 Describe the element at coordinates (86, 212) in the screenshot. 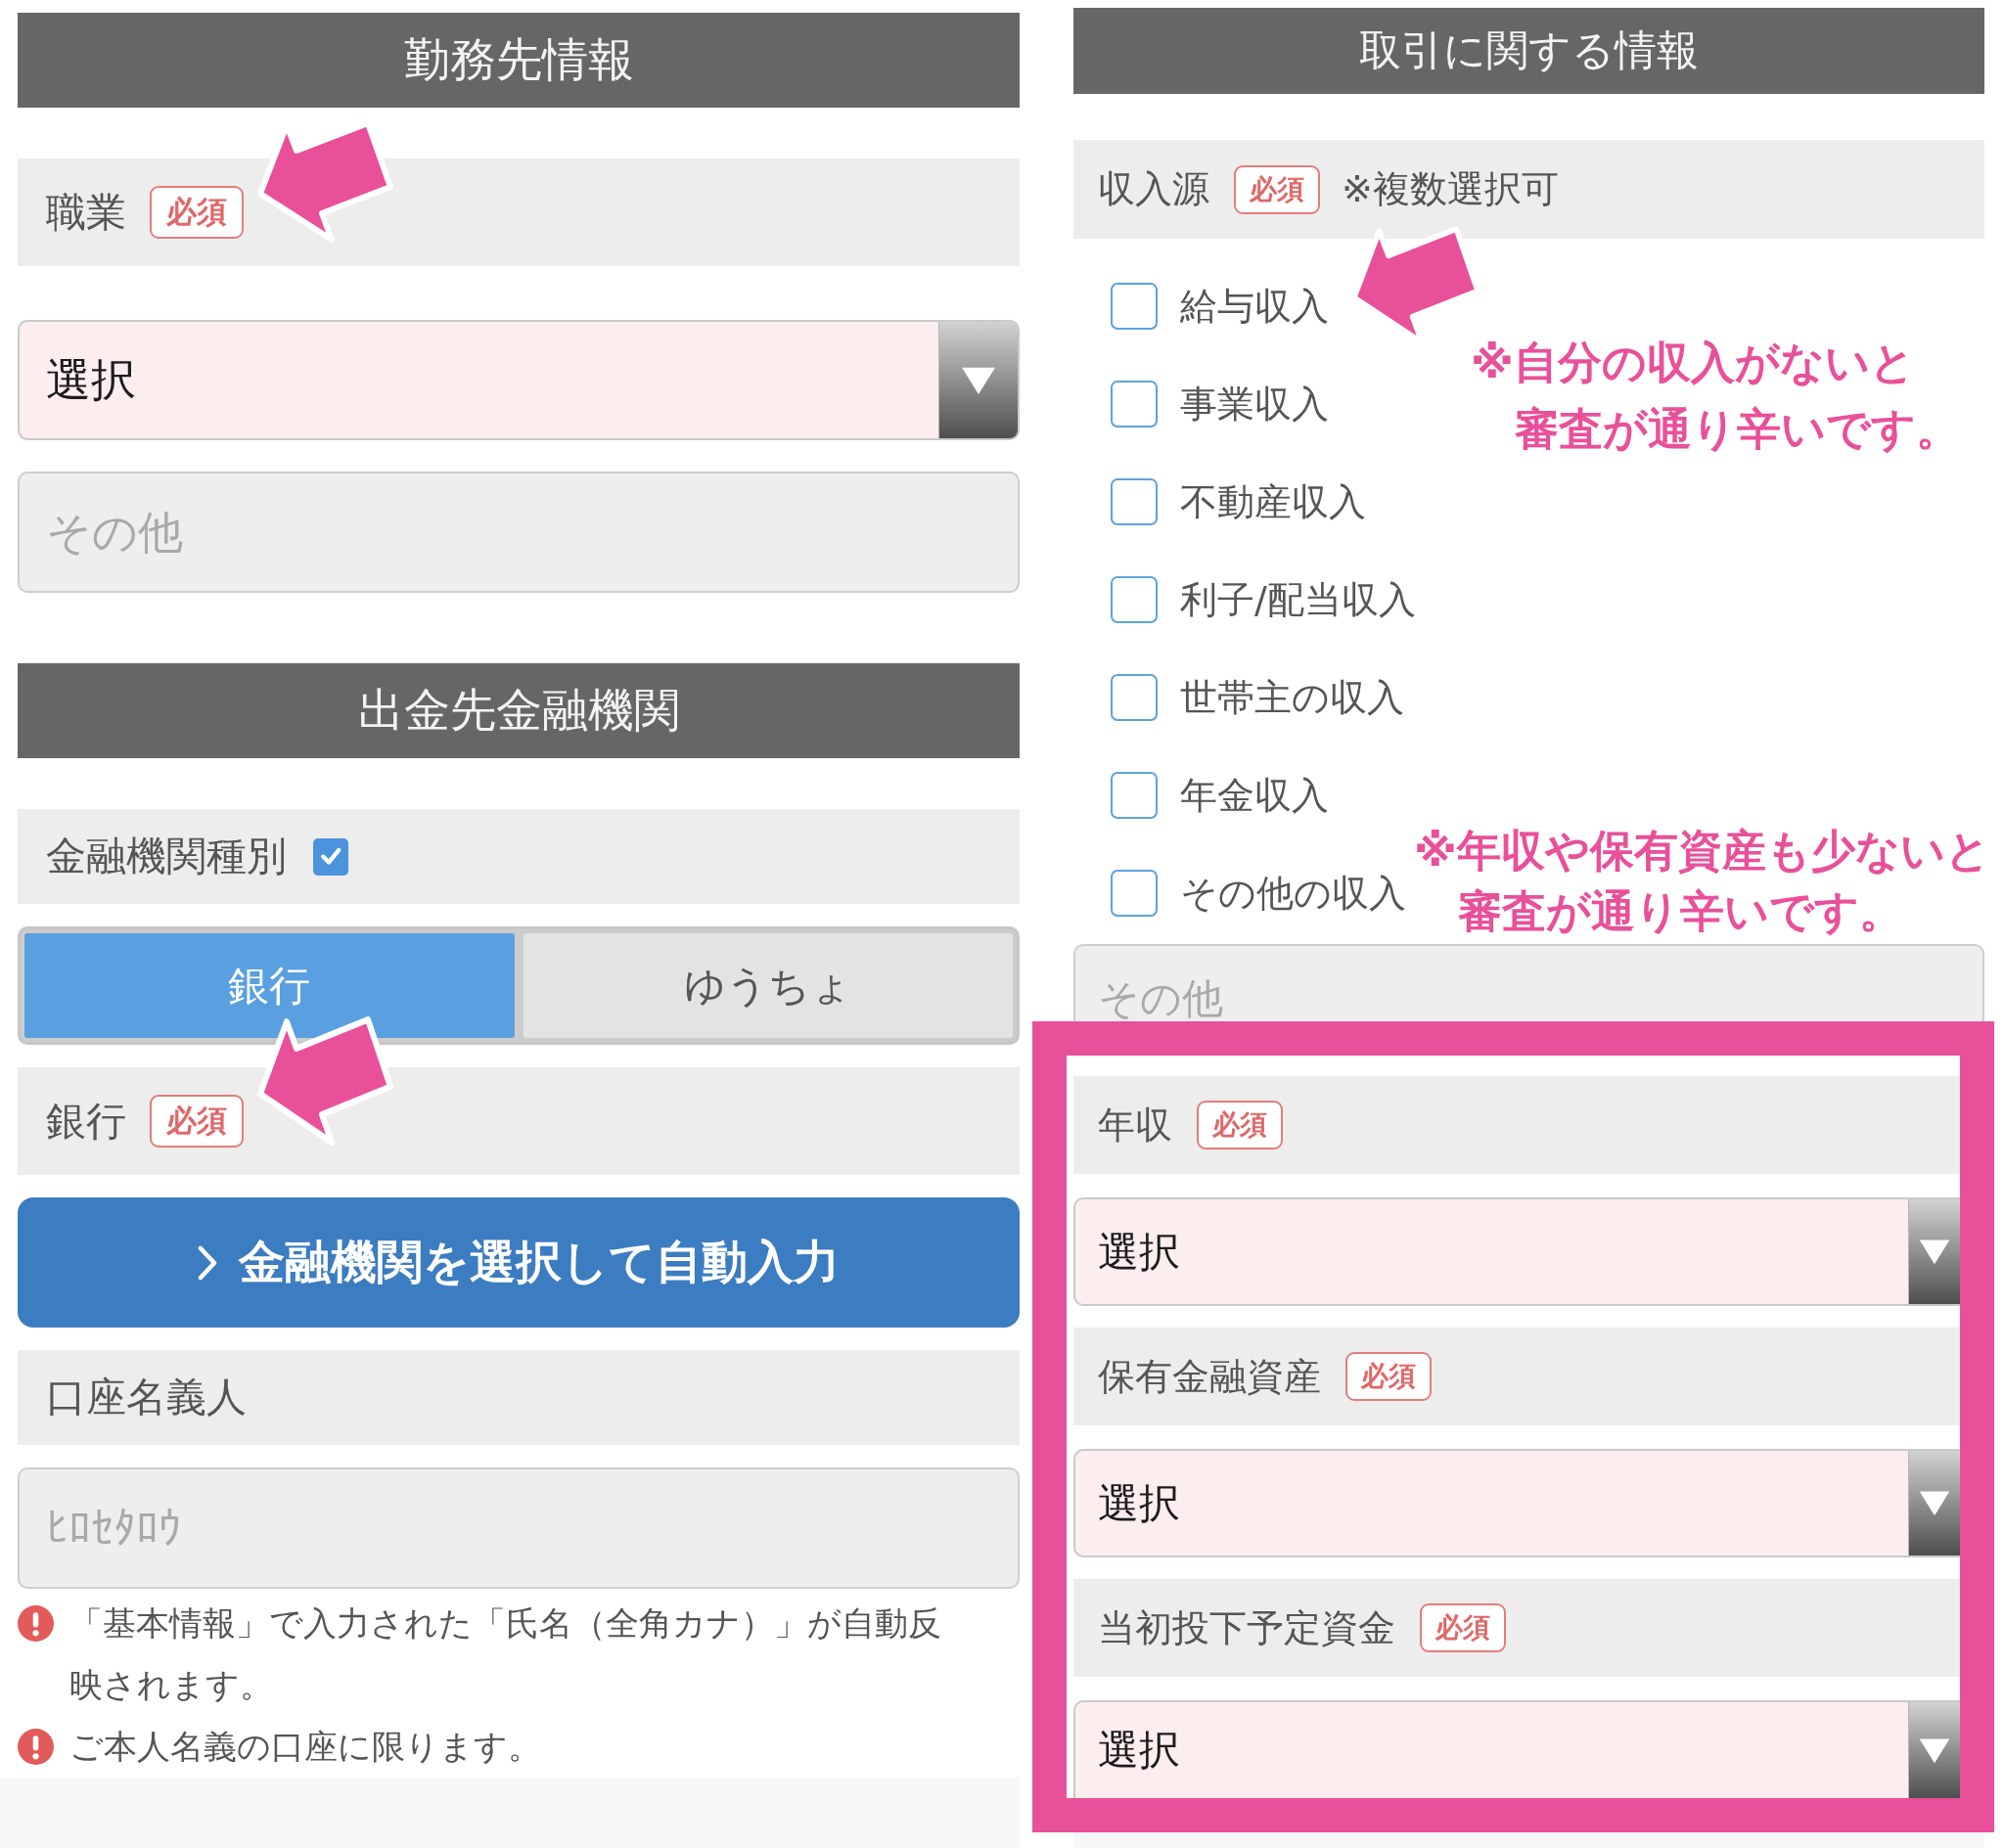

I see `field-label: 職業` at that location.